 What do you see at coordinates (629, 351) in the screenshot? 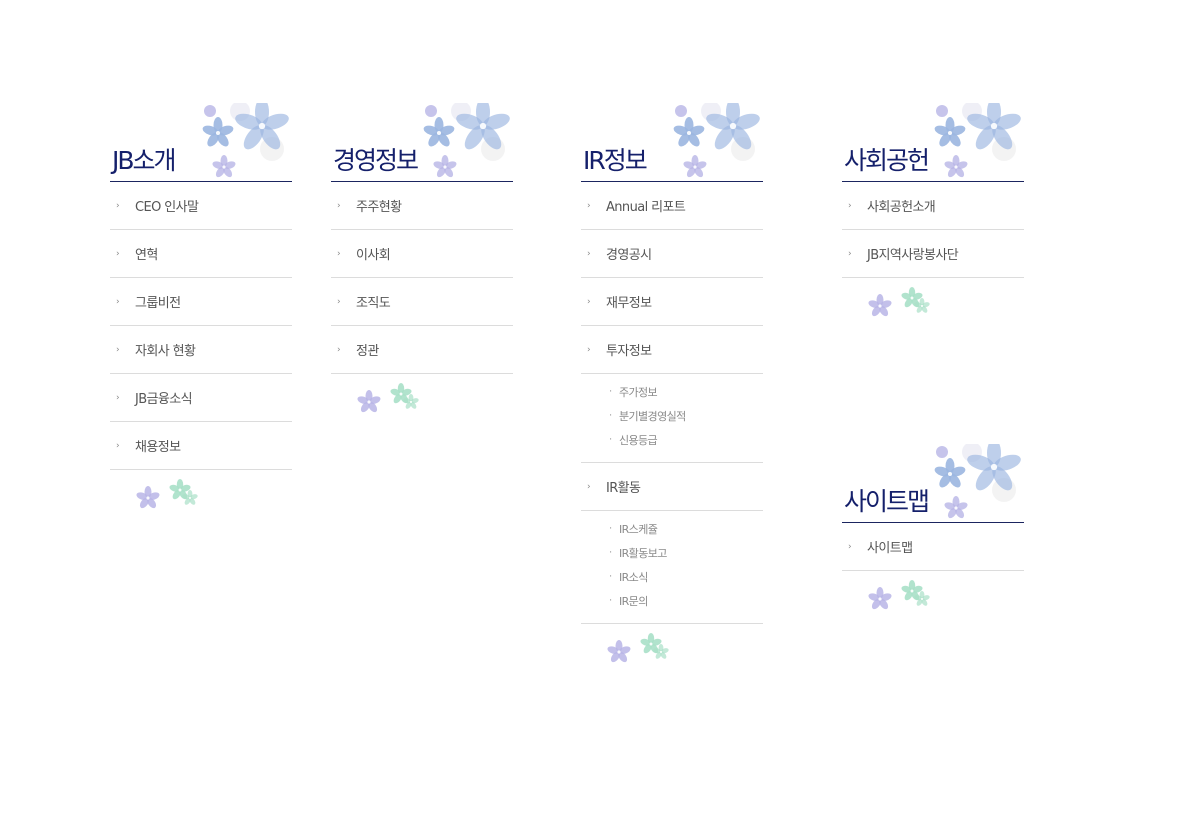
I see `menu-link-label: 투자정보` at bounding box center [629, 351].